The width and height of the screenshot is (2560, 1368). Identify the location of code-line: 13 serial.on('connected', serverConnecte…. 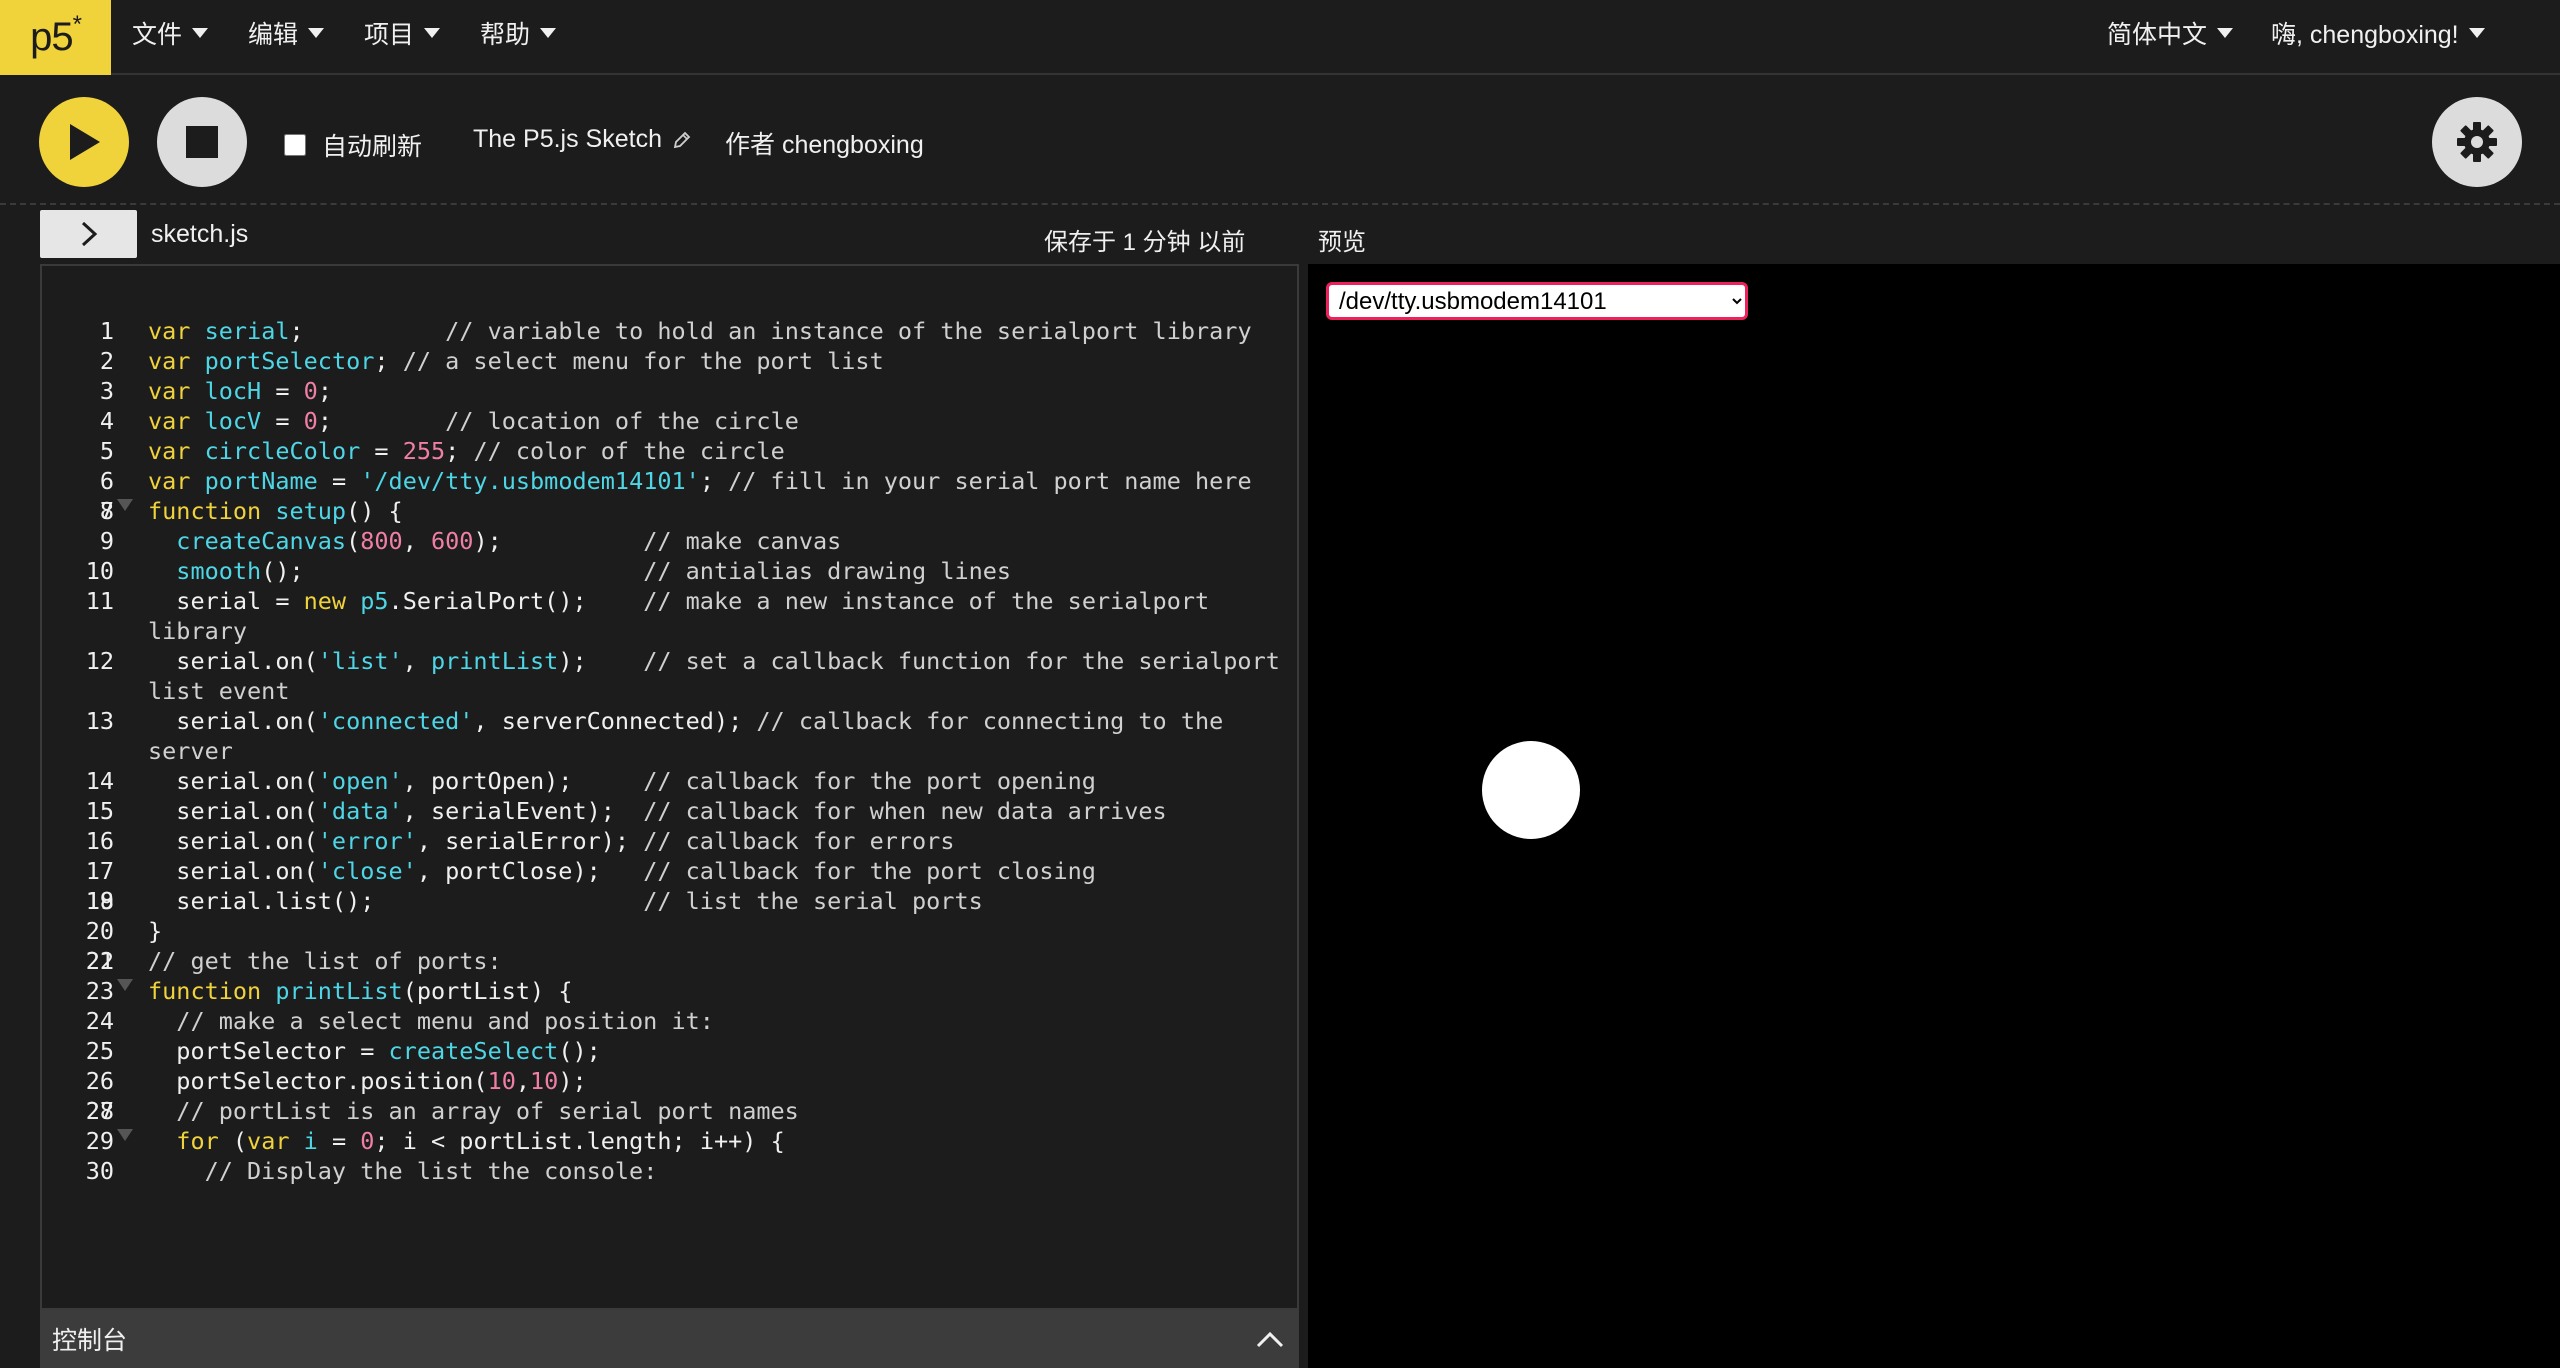
(669, 736).